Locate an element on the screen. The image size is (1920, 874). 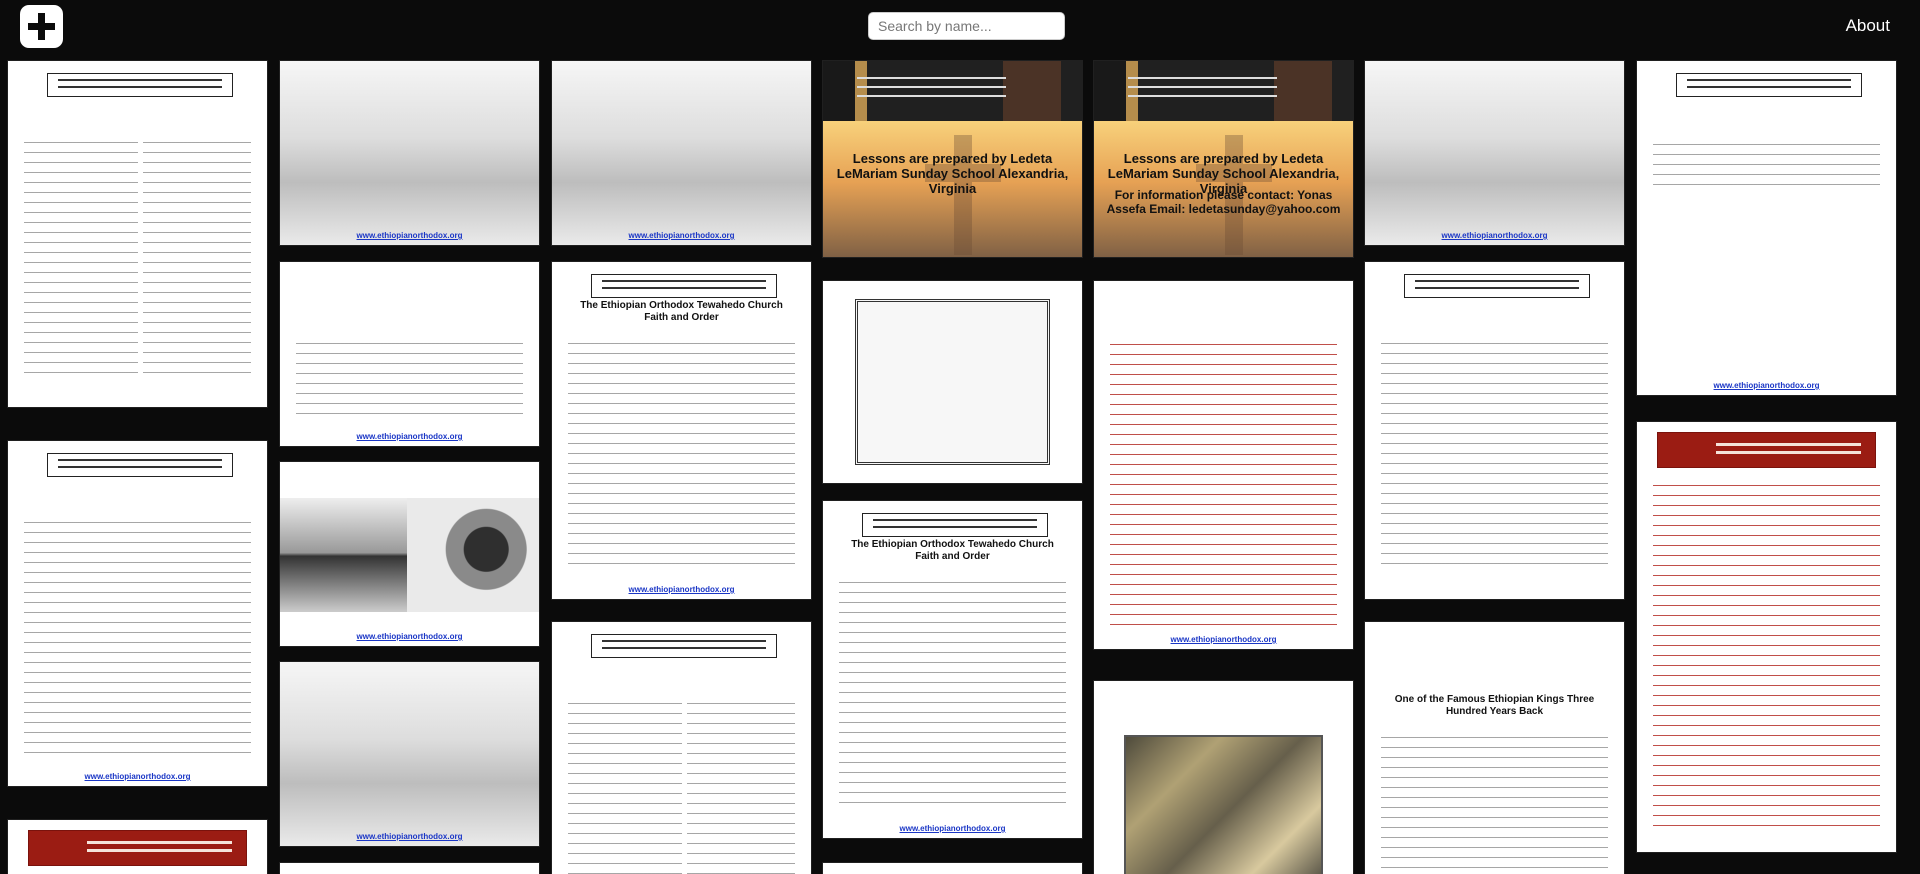
about-link: About is located at coordinates (1868, 26).